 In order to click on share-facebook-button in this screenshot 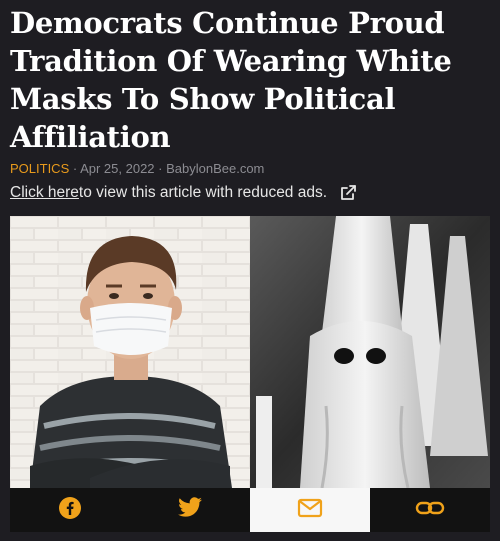, I will do `click(70, 510)`.